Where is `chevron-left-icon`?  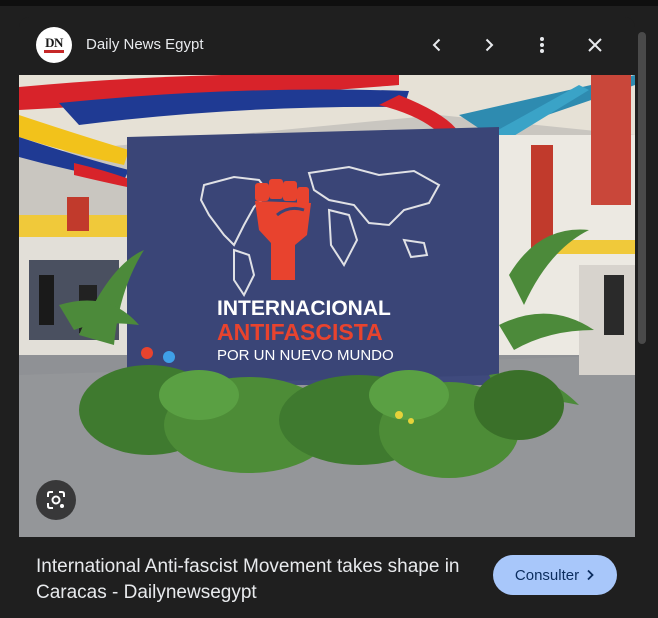 chevron-left-icon is located at coordinates (436, 45).